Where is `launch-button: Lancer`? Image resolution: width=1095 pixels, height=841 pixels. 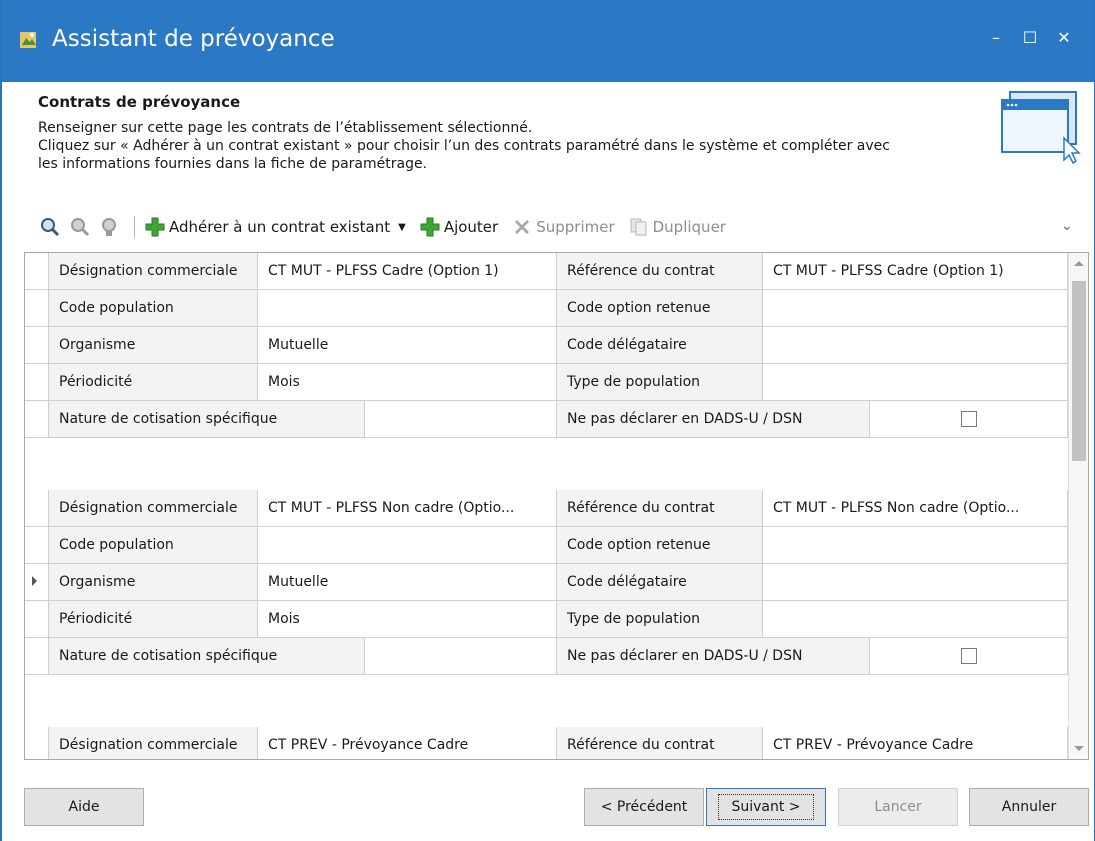
launch-button: Lancer is located at coordinates (898, 807).